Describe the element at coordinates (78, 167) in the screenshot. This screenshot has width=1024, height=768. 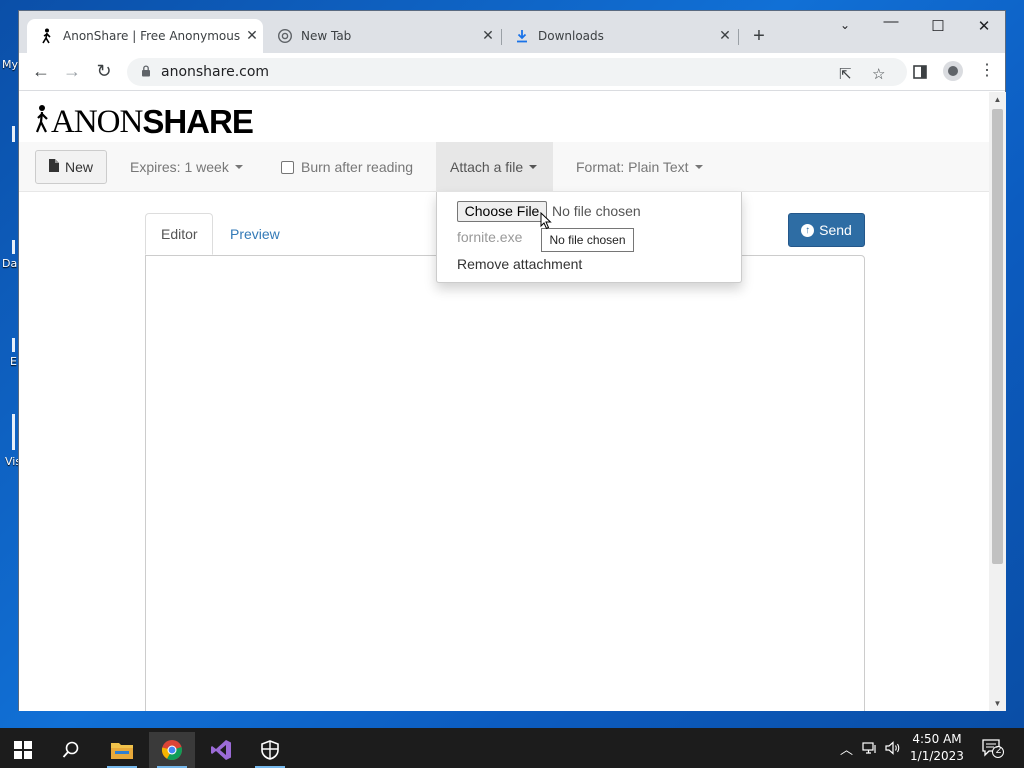
I see `new-button-label: New` at that location.